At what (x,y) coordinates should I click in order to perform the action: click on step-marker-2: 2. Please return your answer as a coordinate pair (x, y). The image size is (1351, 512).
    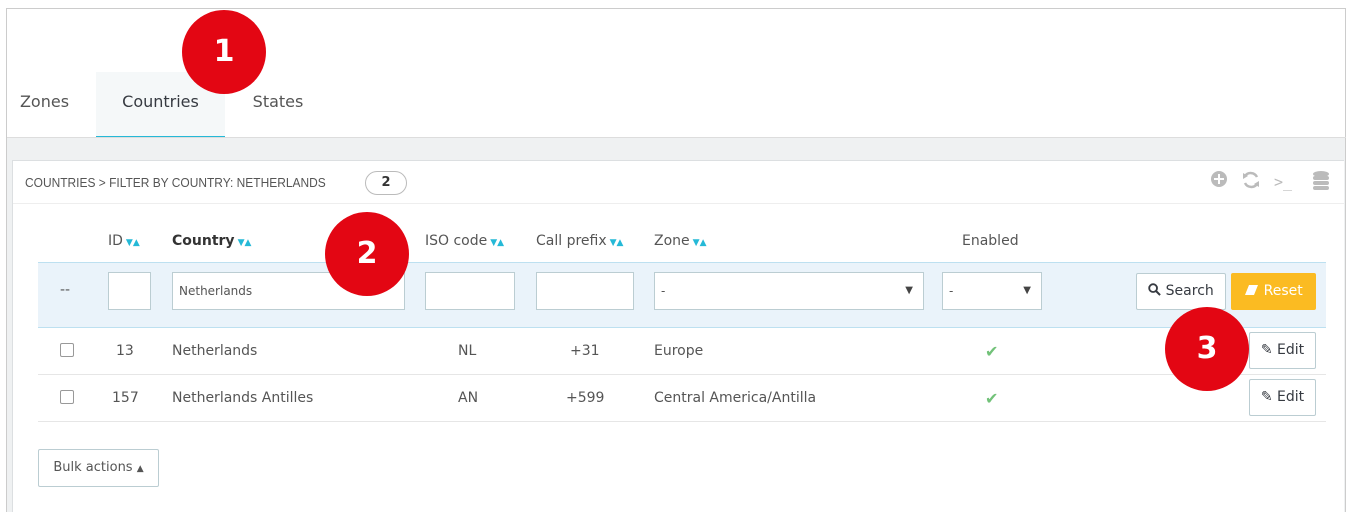
    Looking at the image, I should click on (367, 254).